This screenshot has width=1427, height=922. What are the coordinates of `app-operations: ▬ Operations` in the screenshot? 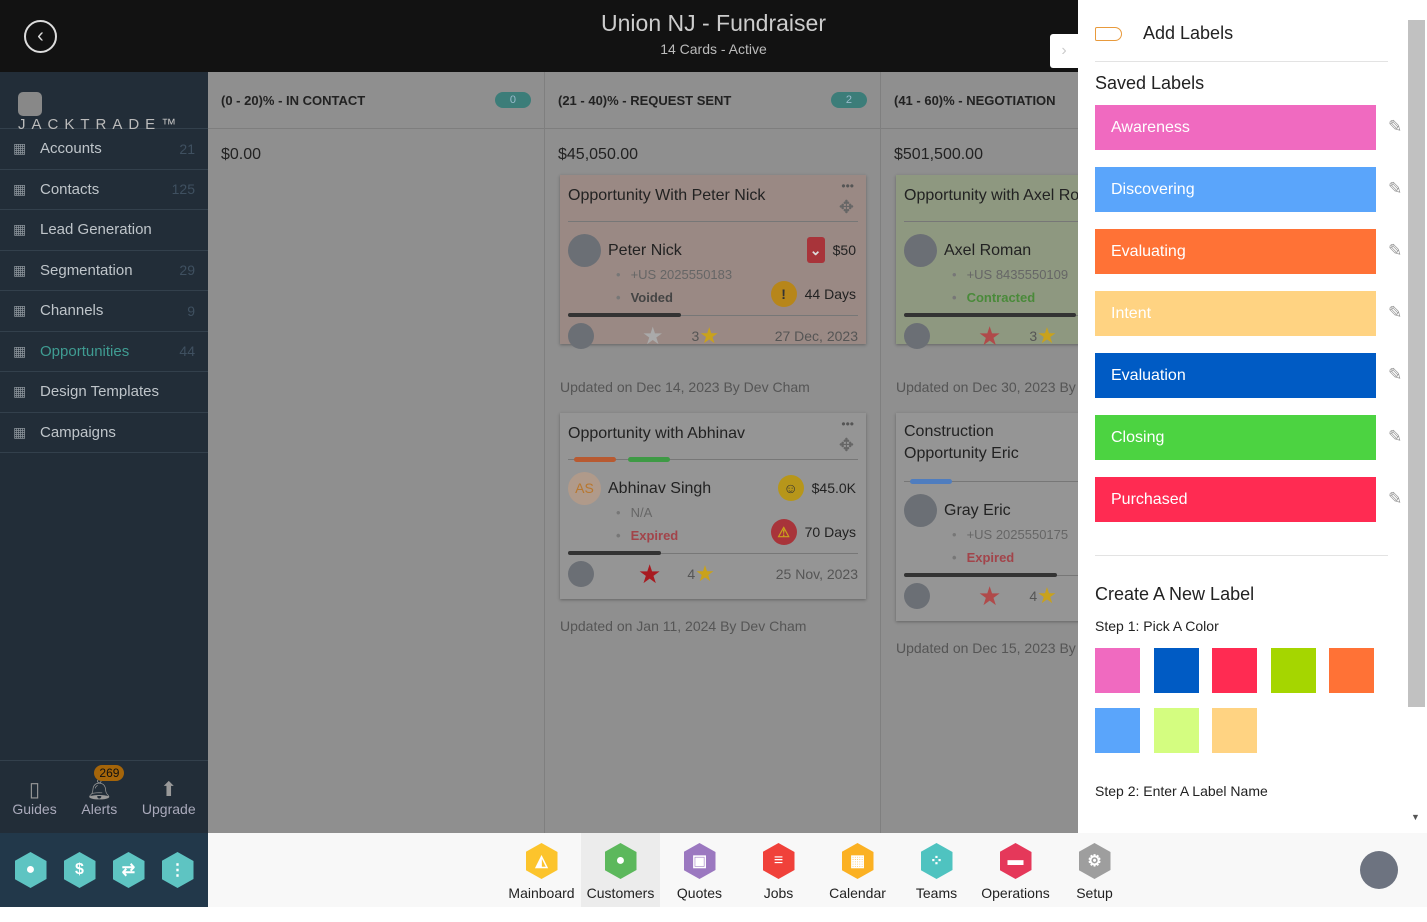 It's located at (1015, 870).